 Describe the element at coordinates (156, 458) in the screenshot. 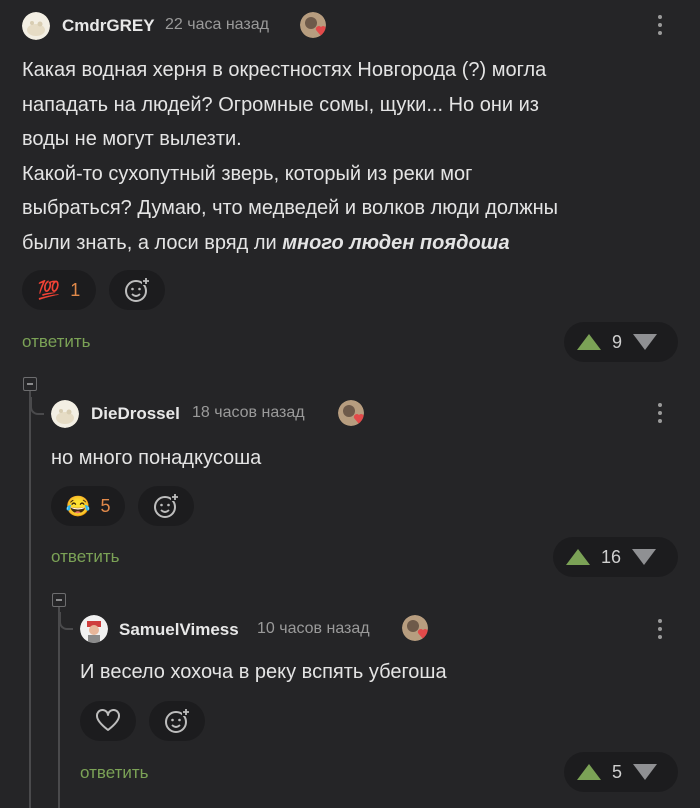

I see `comment-body: но много понадкусоша` at that location.